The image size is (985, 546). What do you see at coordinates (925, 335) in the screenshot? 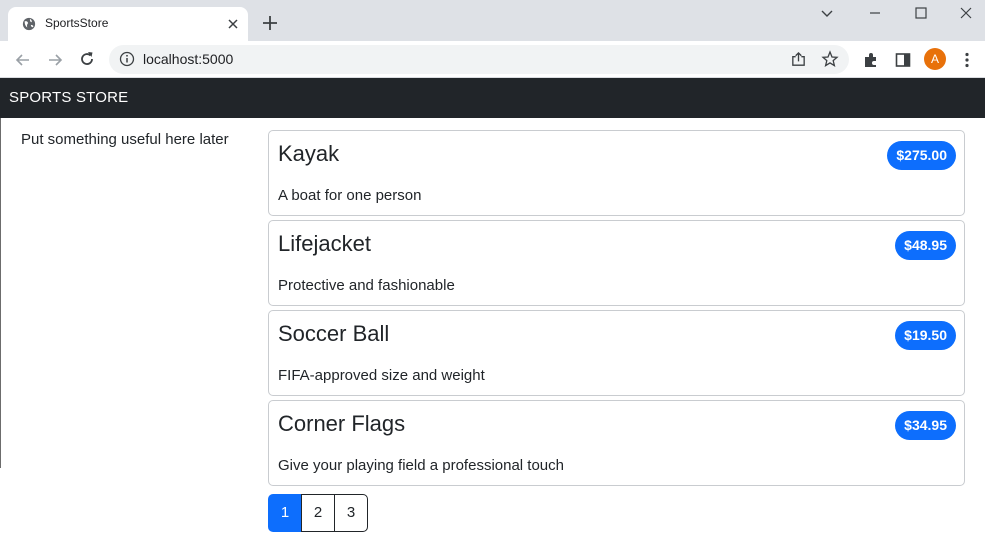
I see `price-badge: $19.50` at bounding box center [925, 335].